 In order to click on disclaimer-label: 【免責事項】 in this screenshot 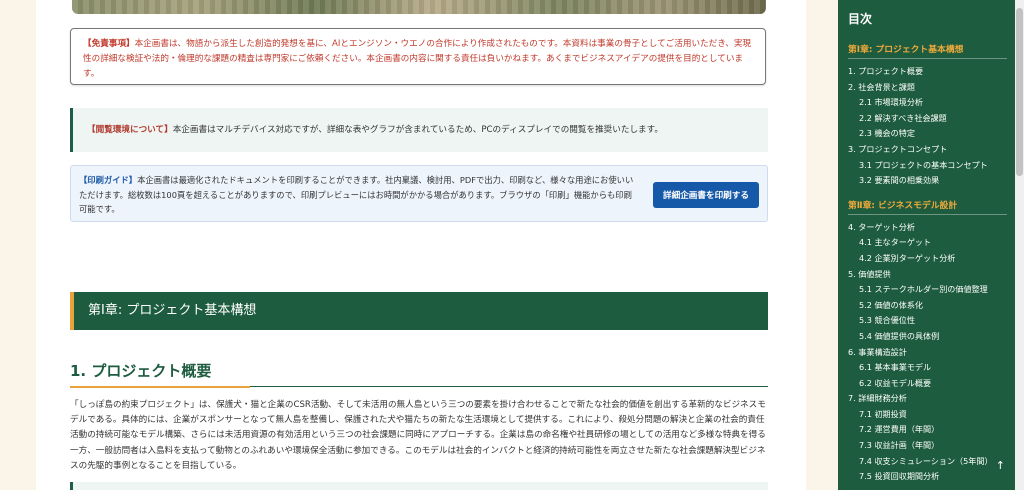, I will do `click(109, 44)`.